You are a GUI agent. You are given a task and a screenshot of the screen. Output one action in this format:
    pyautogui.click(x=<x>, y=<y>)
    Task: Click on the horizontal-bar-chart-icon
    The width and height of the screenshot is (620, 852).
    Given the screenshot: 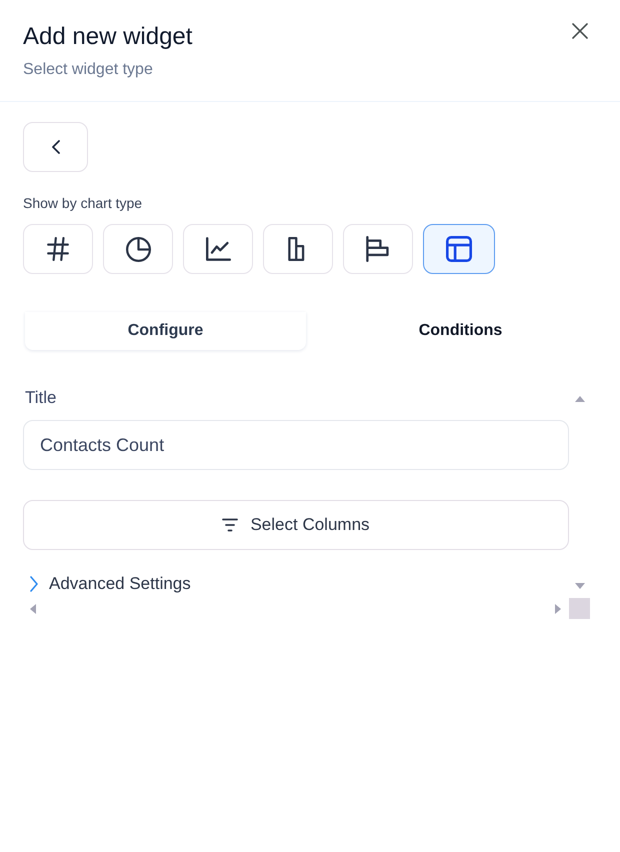 What is the action you would take?
    pyautogui.click(x=378, y=249)
    